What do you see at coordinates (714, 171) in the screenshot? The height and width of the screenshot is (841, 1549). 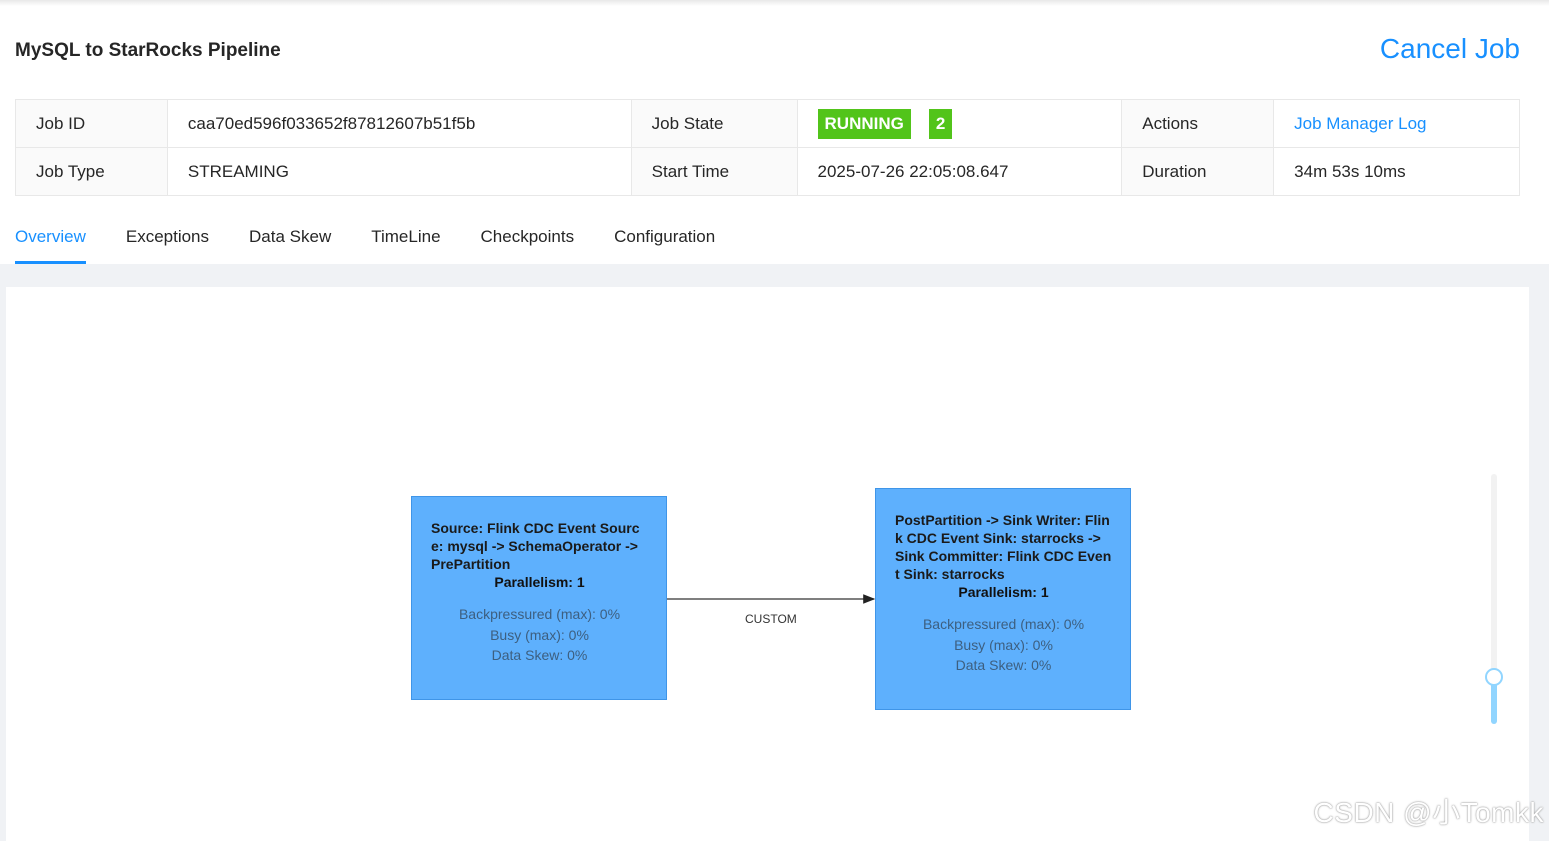 I see `start-time-label: Start Time` at bounding box center [714, 171].